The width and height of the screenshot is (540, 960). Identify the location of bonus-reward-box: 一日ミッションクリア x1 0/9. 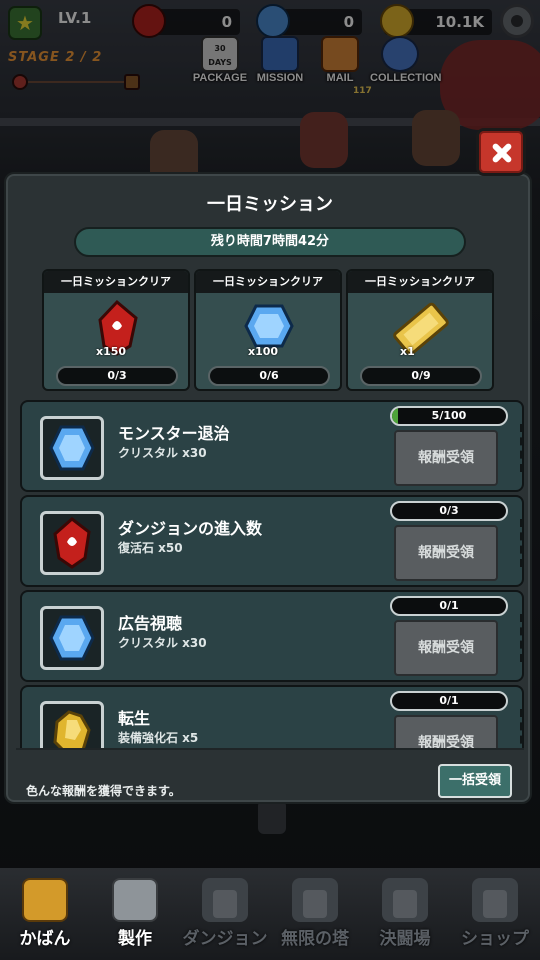
(420, 330).